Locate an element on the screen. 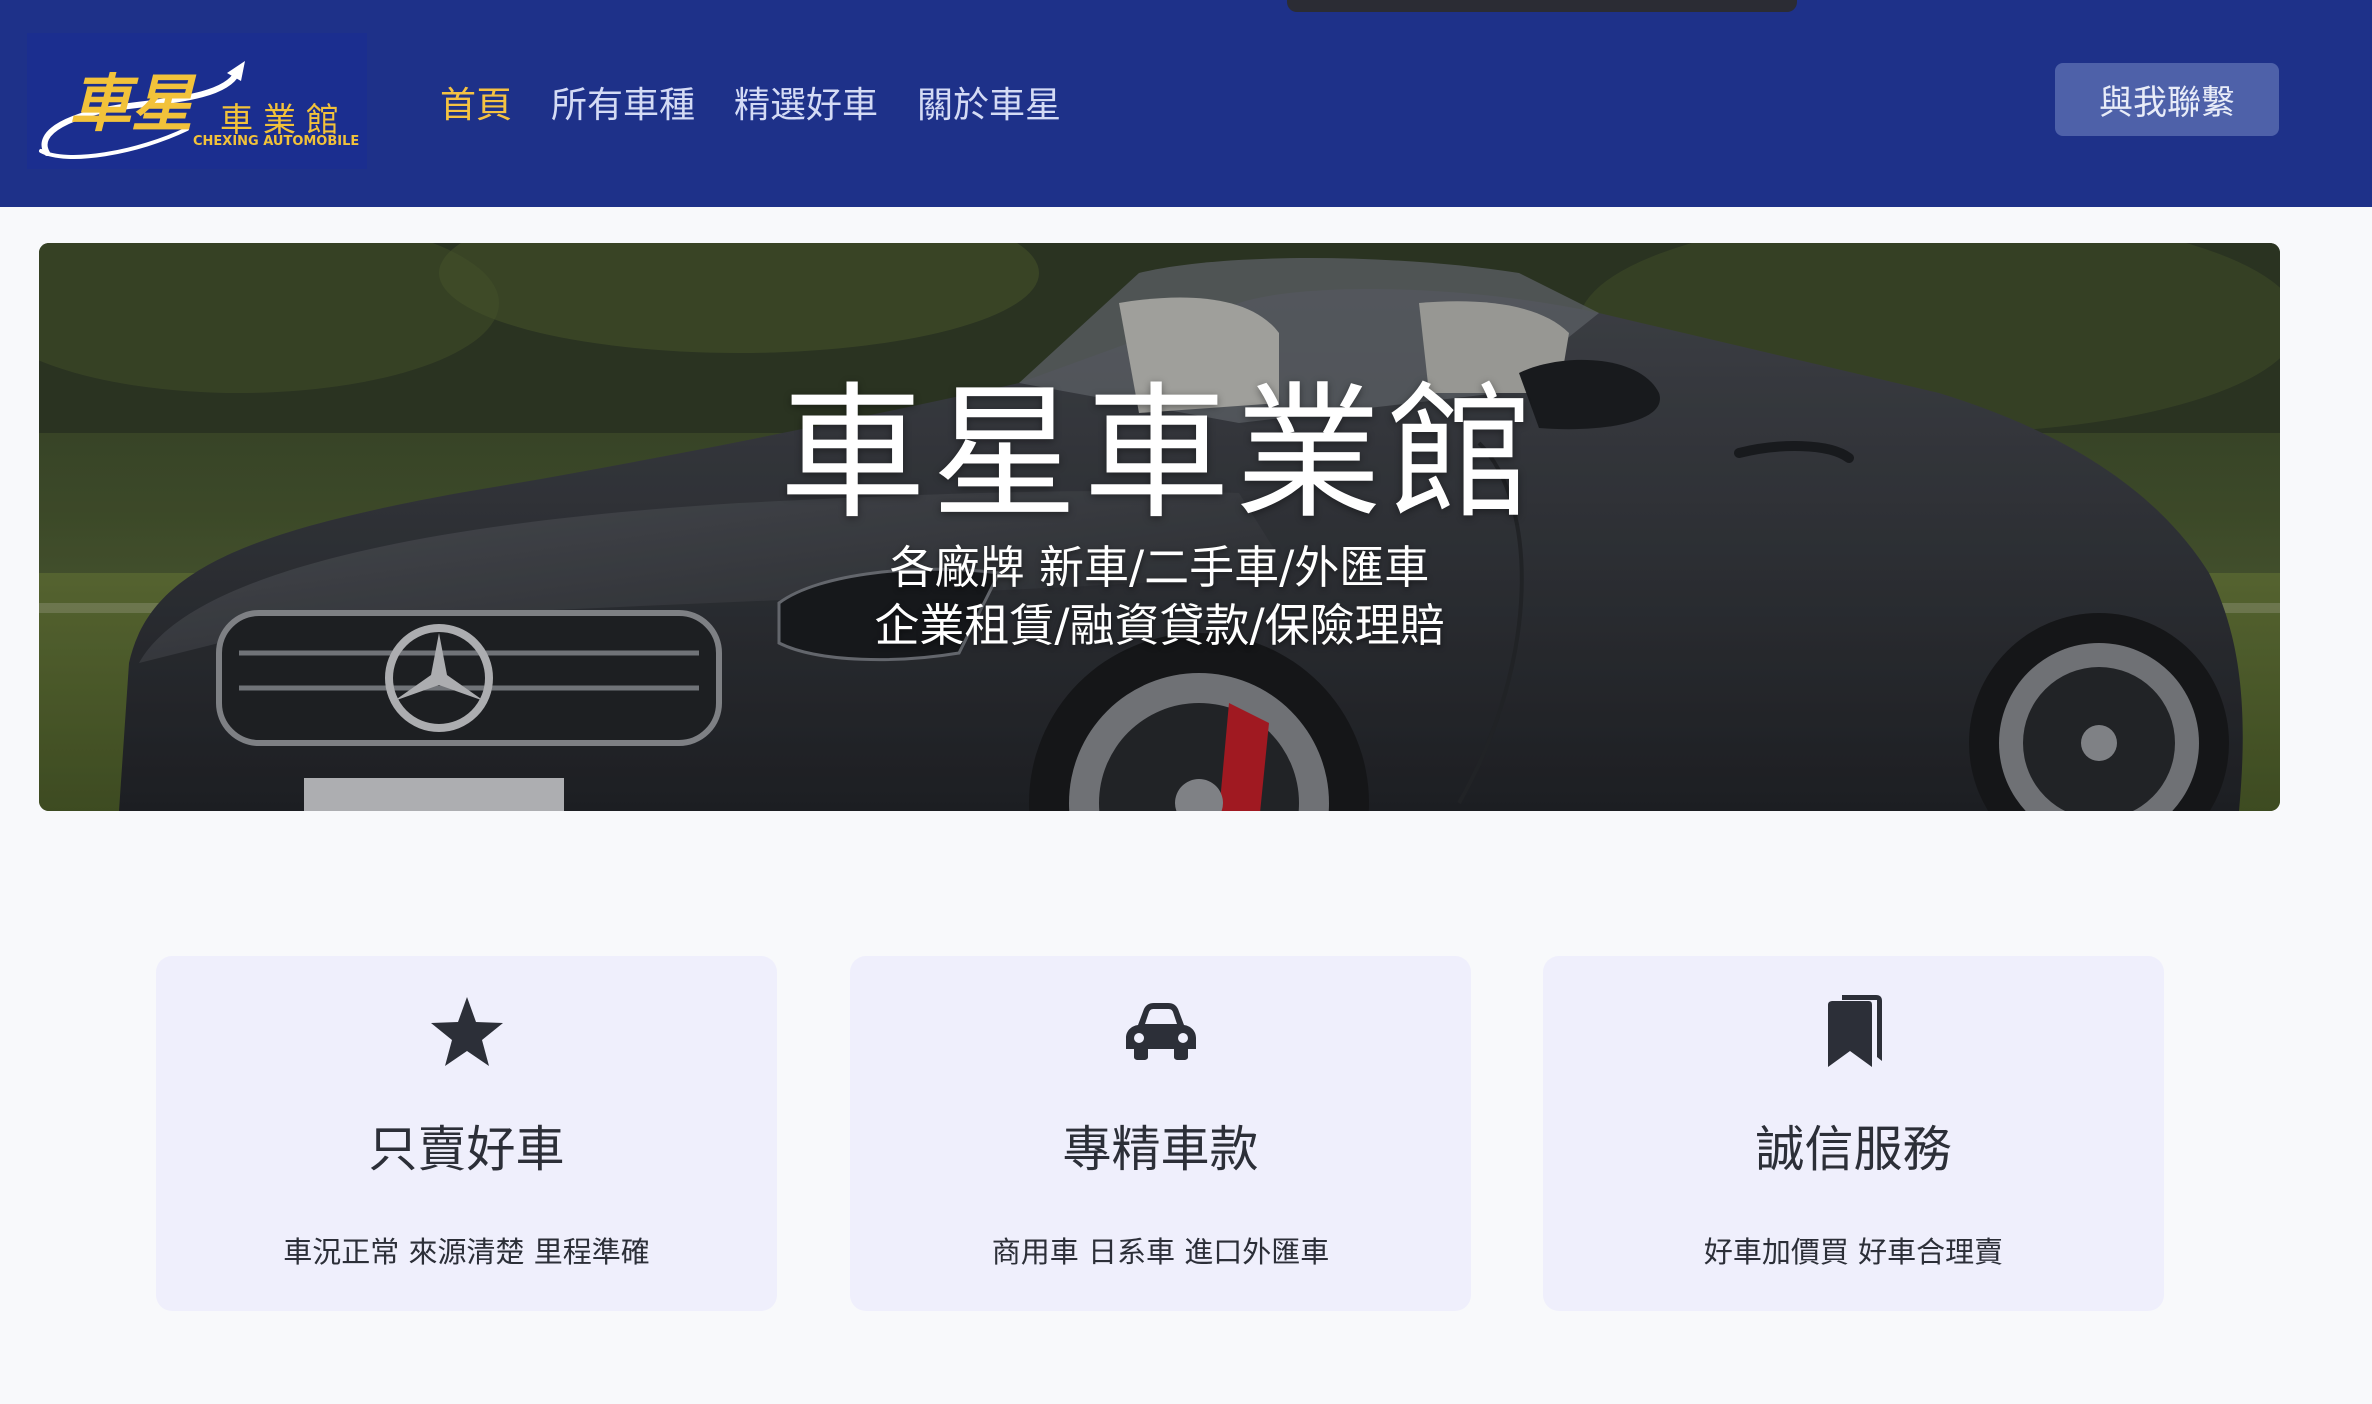 This screenshot has width=2372, height=1404. star-icon is located at coordinates (466, 1031).